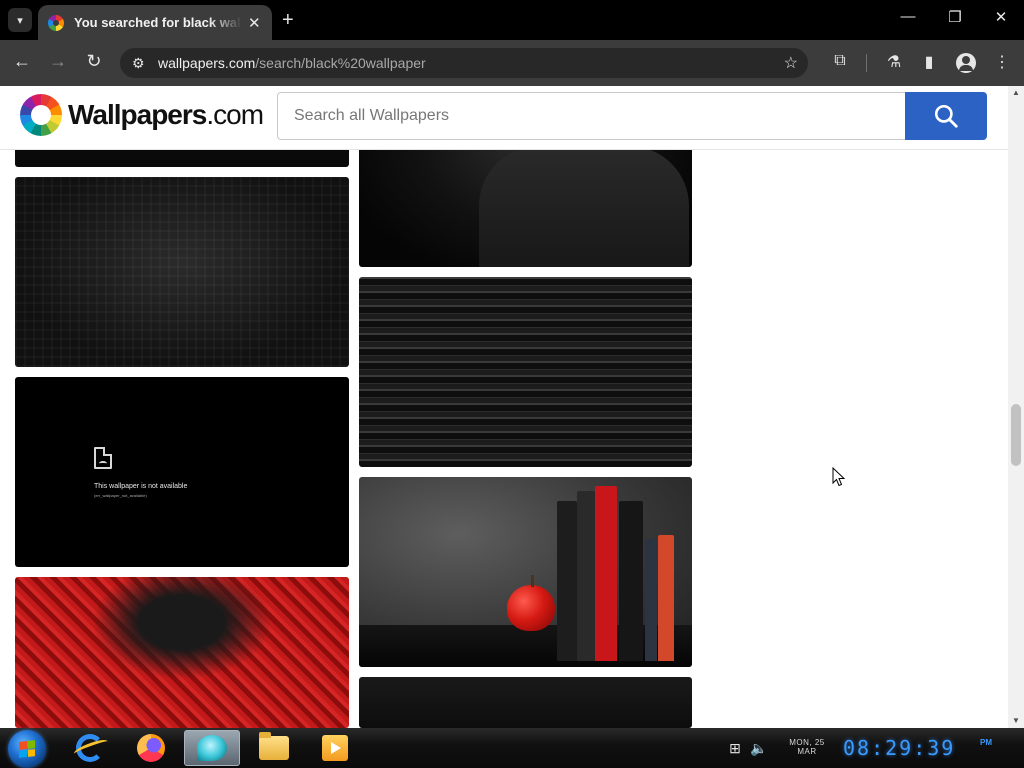  I want to click on side-panel-icon: ▮, so click(929, 62).